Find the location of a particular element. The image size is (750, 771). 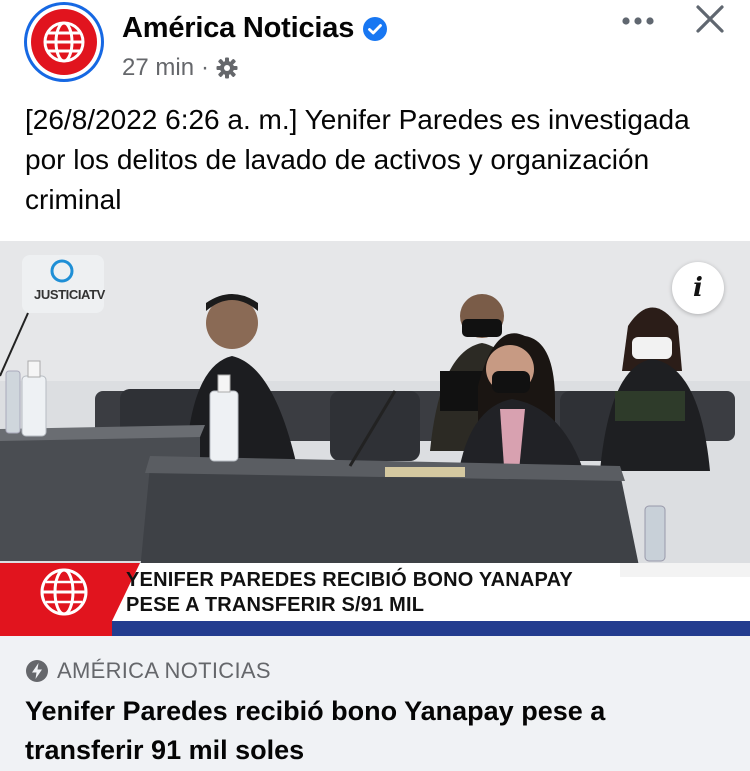

info-icon: i is located at coordinates (698, 288).